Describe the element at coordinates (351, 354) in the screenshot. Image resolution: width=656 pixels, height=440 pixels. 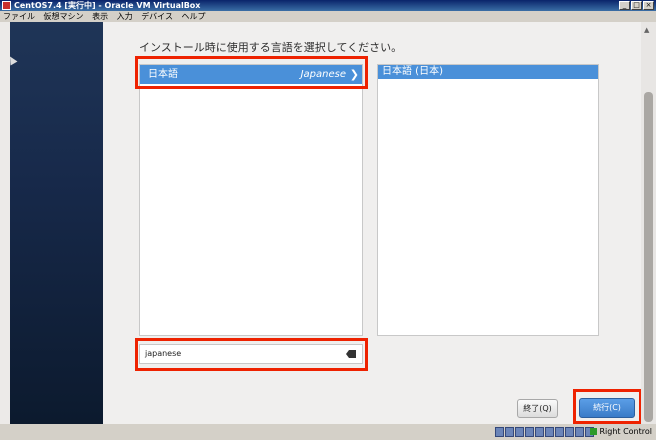
I see `clear-search-icon` at that location.